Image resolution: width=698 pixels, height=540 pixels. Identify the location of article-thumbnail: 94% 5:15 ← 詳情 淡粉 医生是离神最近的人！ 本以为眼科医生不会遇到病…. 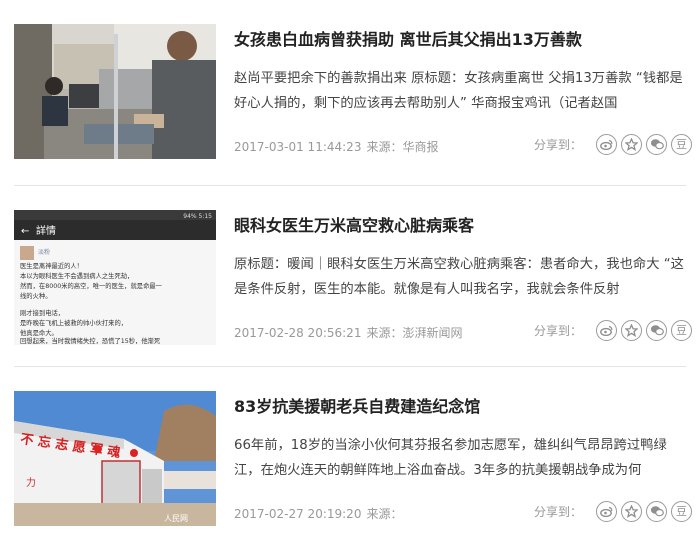
(115, 277).